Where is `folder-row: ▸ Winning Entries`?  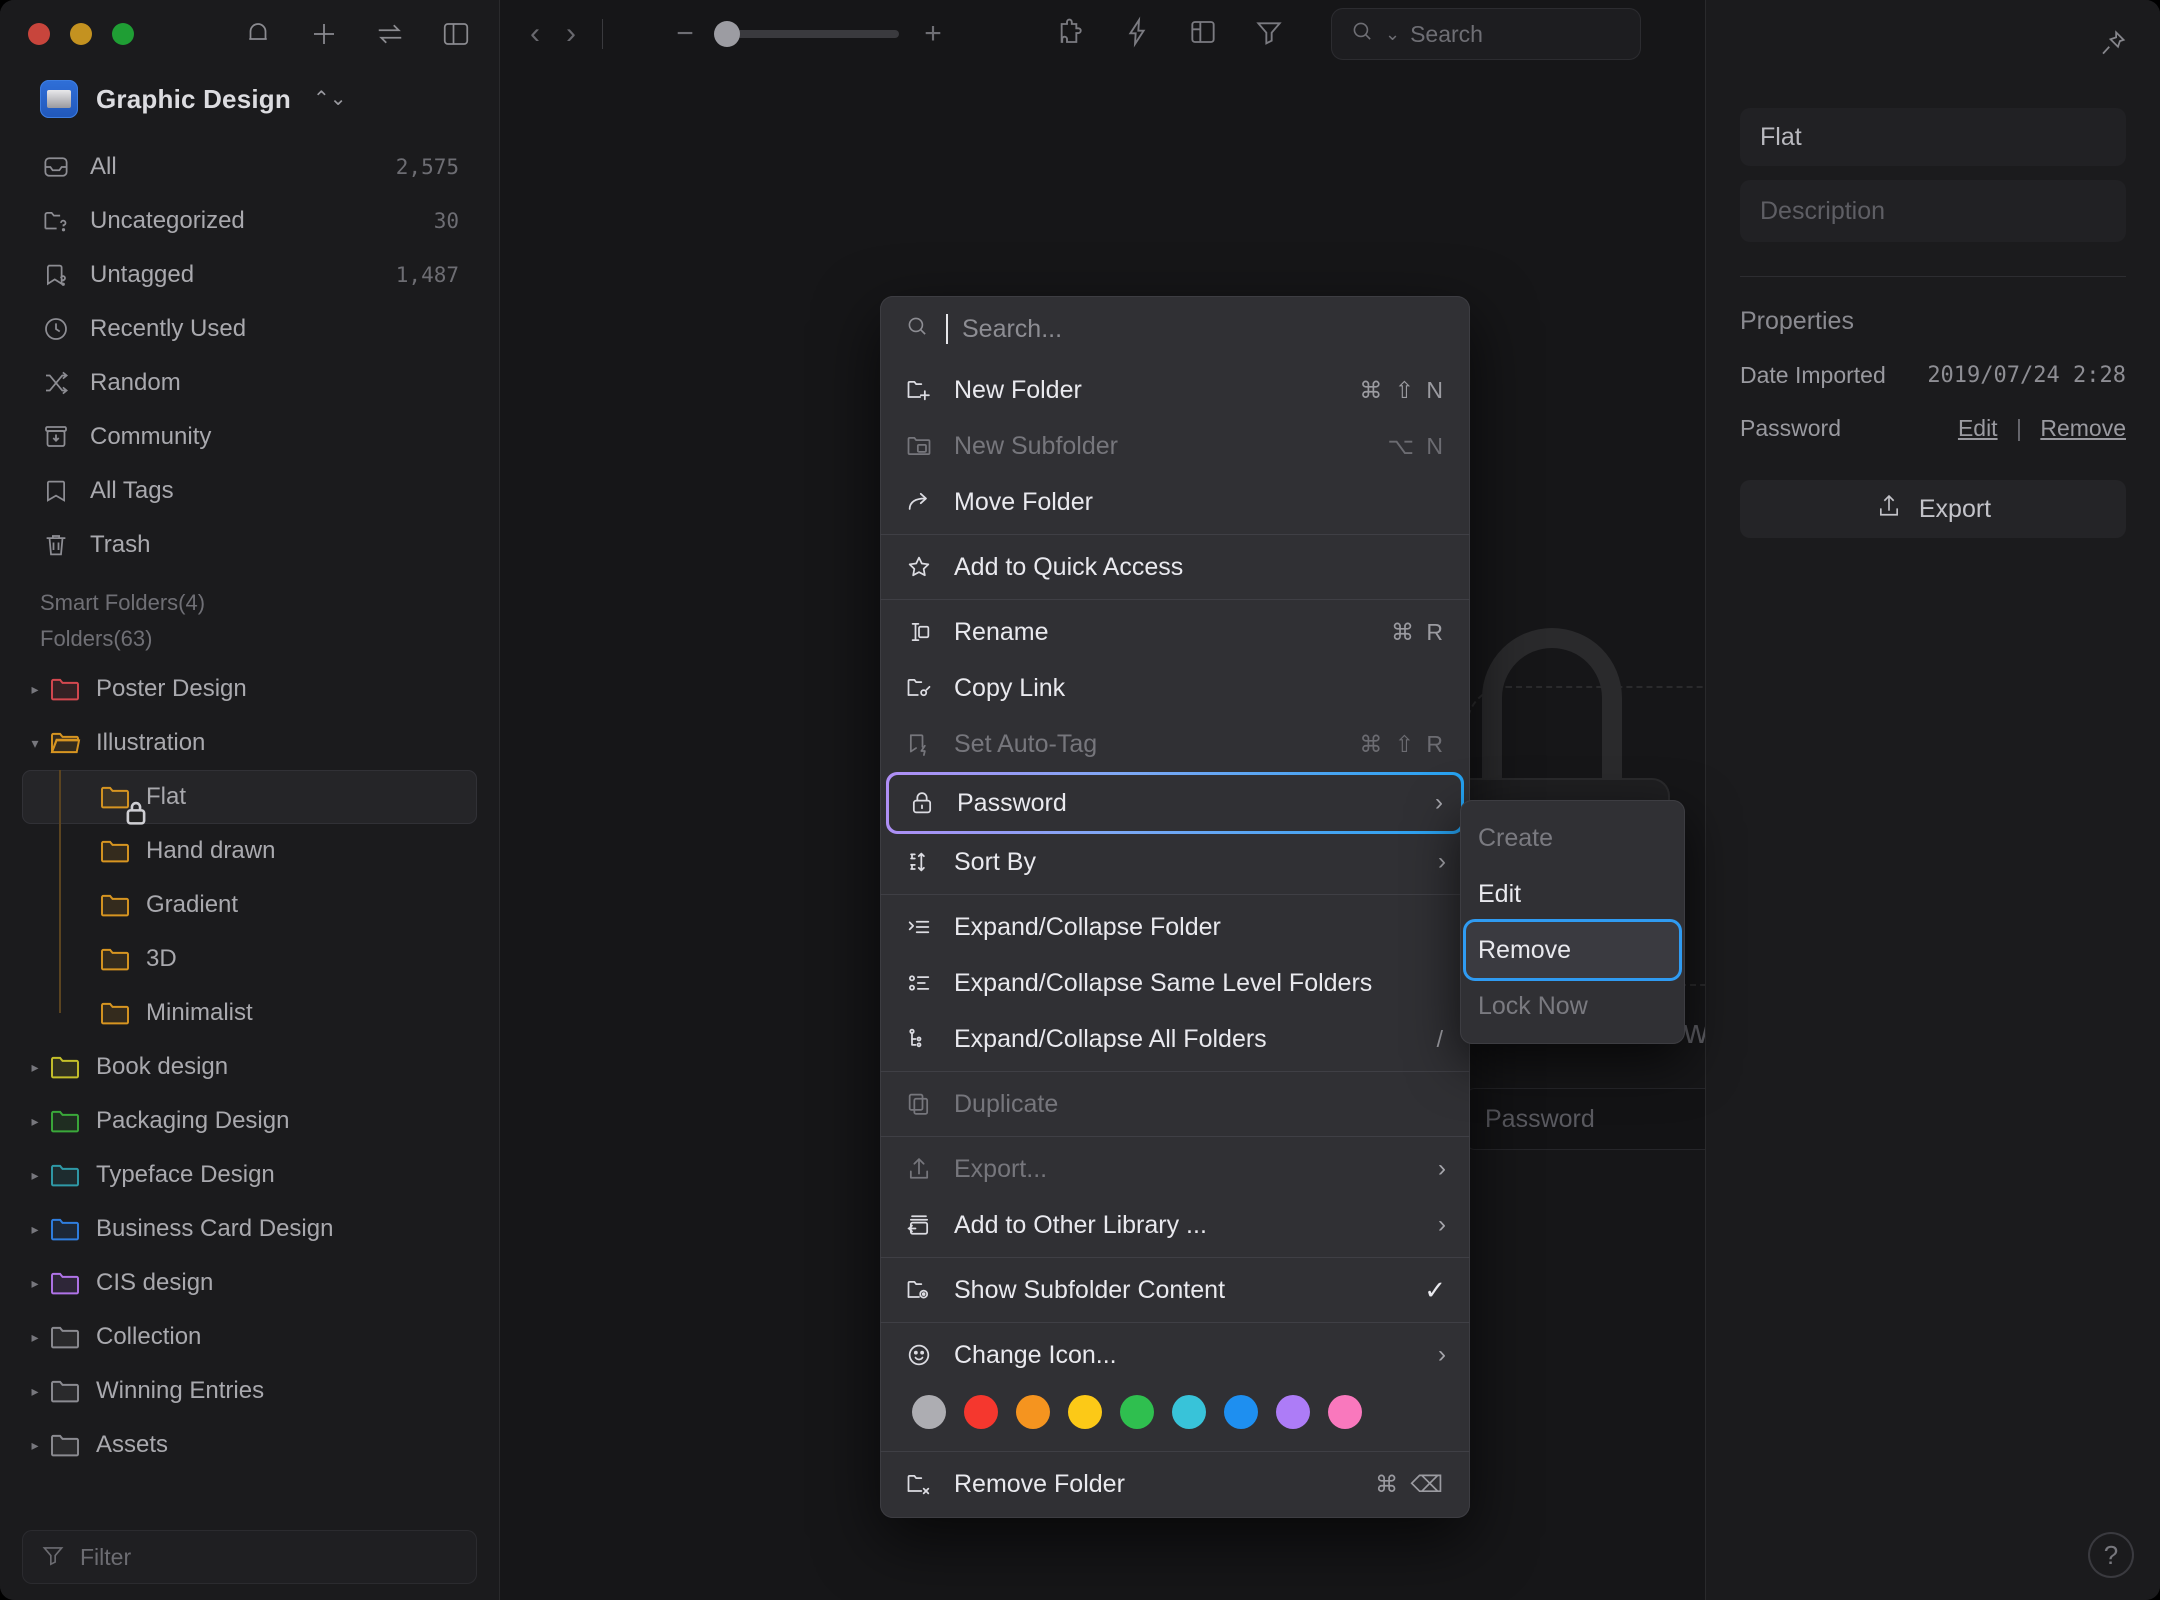 folder-row: ▸ Winning Entries is located at coordinates (249, 1391).